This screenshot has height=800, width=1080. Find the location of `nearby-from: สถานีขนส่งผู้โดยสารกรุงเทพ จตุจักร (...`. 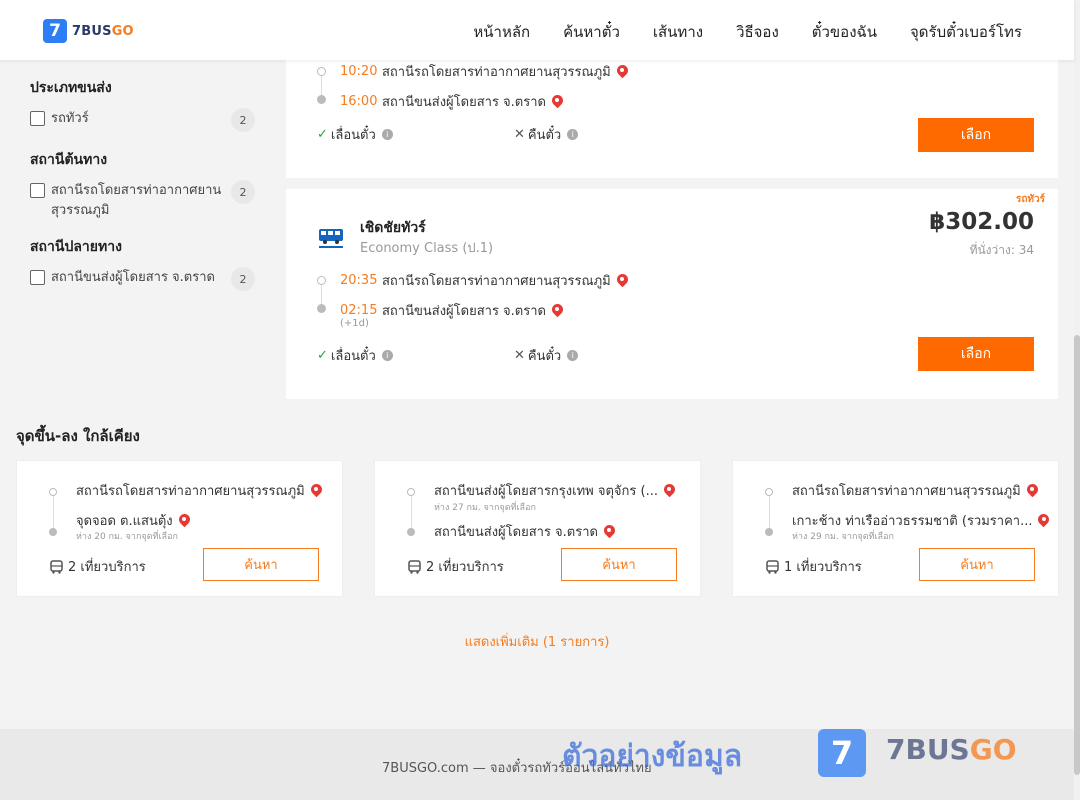

nearby-from: สถานีขนส่งผู้โดยสารกรุงเทพ จตุจักร (... is located at coordinates (554, 490).